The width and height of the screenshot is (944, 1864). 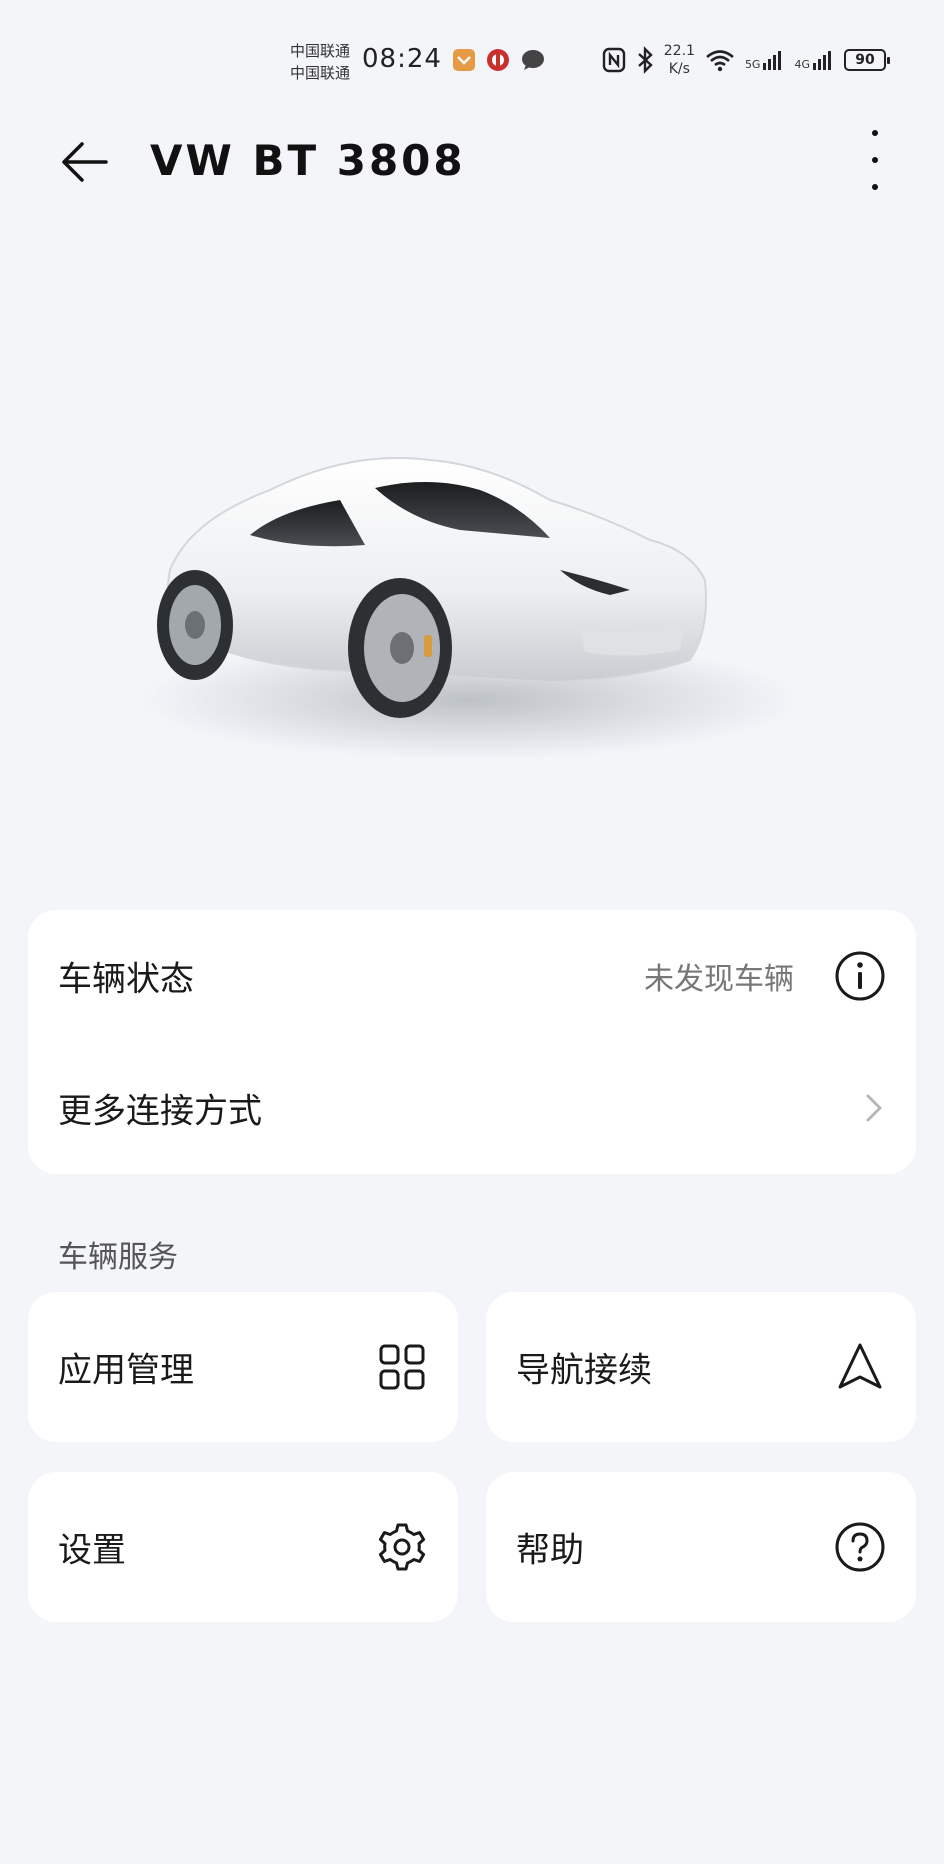 I want to click on section-title-vehicle-services: 车辆服务, so click(x=118, y=1257).